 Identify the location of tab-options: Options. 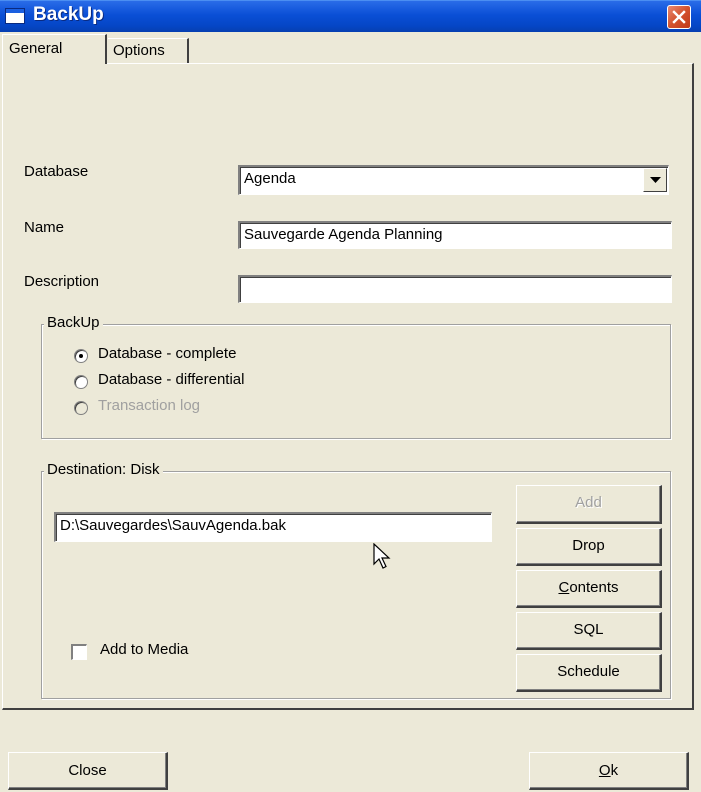
(148, 51).